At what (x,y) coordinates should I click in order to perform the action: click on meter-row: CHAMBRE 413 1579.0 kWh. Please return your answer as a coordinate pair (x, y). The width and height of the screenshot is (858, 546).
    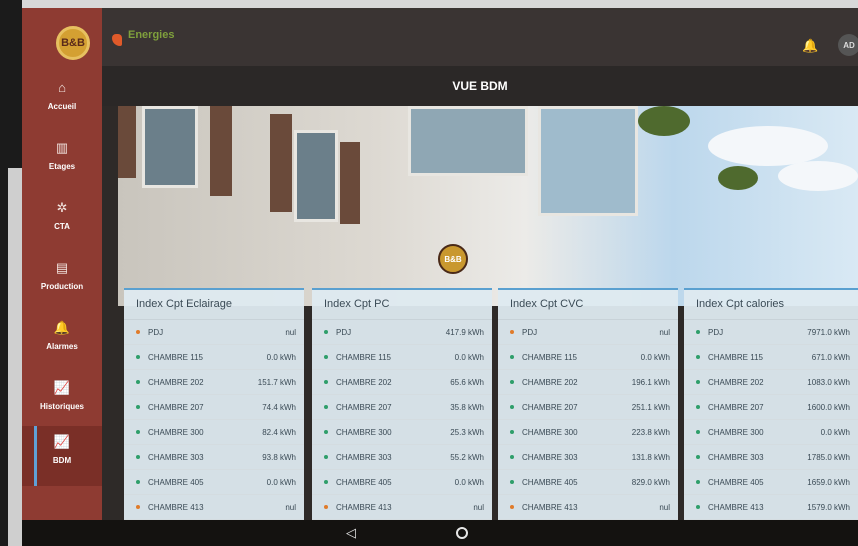
    Looking at the image, I should click on (771, 507).